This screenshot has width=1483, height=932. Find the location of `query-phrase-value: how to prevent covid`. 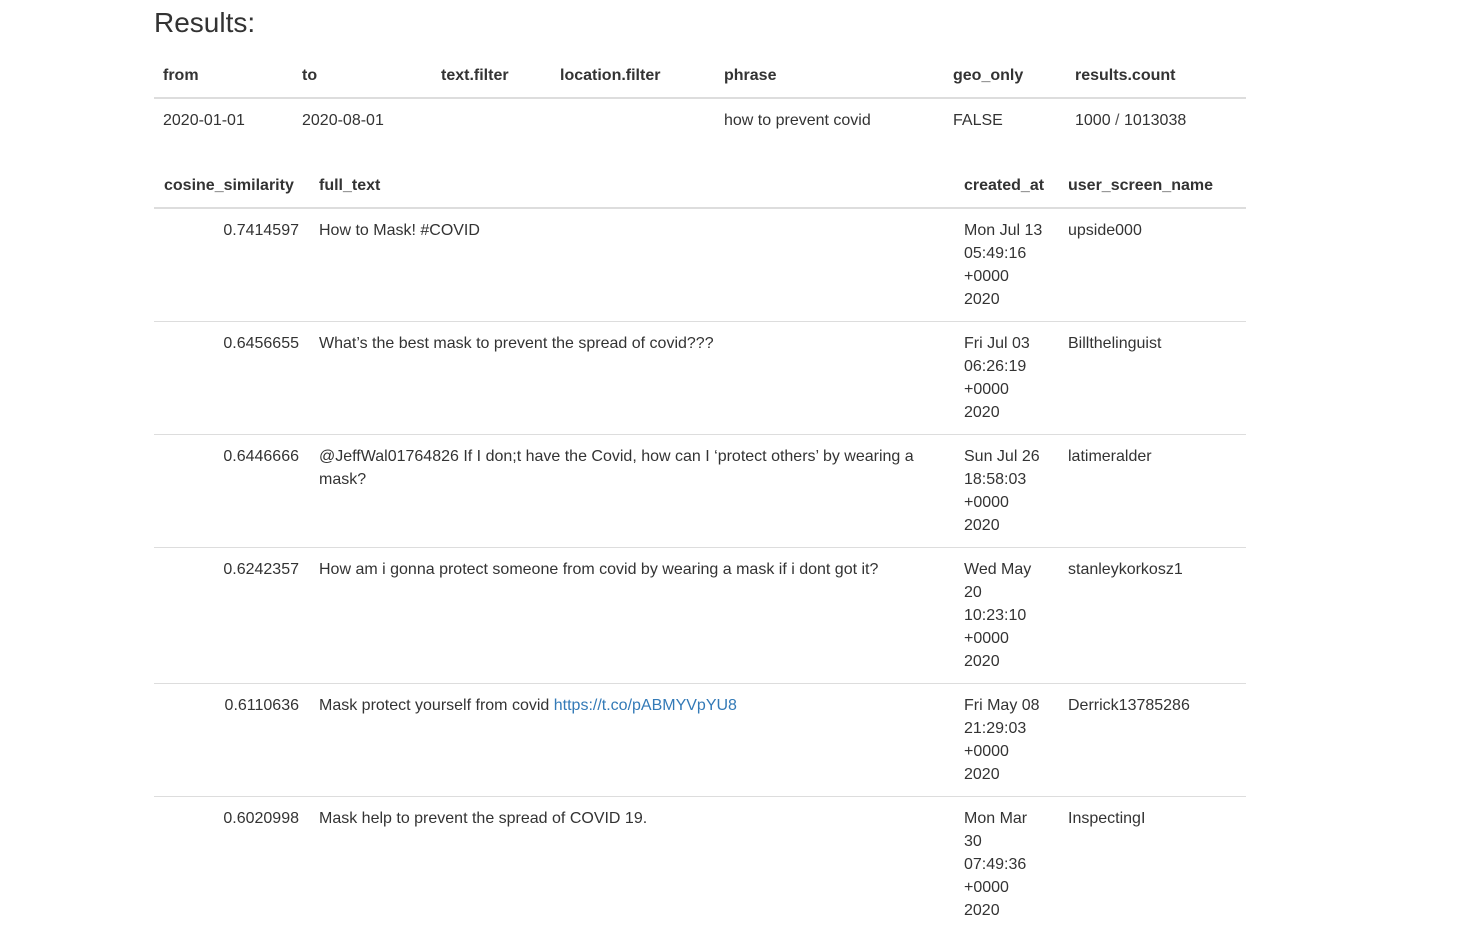

query-phrase-value: how to prevent covid is located at coordinates (829, 120).